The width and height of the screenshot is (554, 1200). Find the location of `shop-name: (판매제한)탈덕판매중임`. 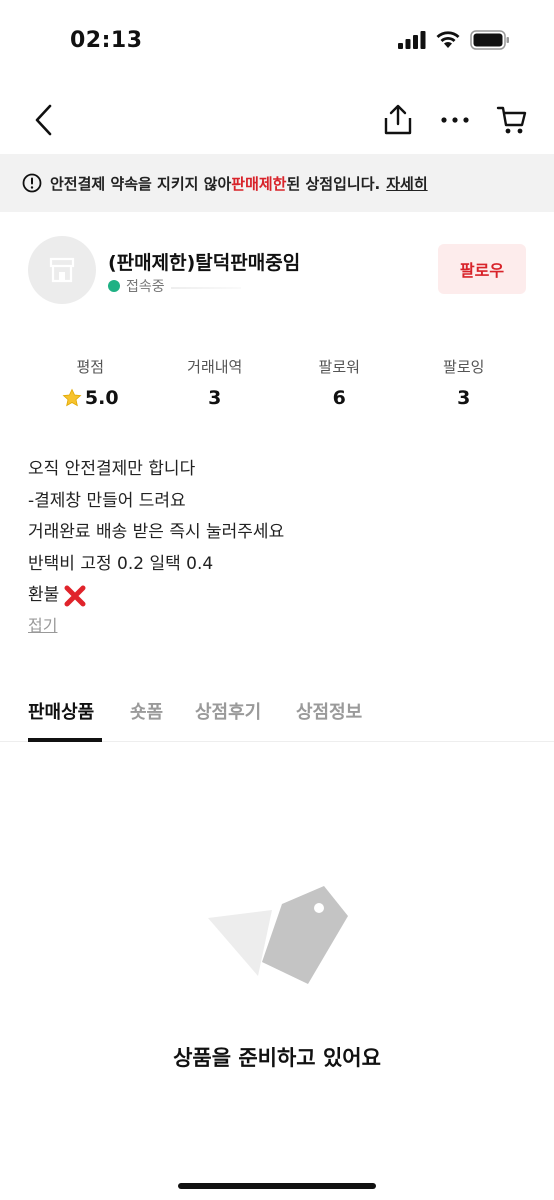

shop-name: (판매제한)탈덕판매중임 is located at coordinates (204, 263).